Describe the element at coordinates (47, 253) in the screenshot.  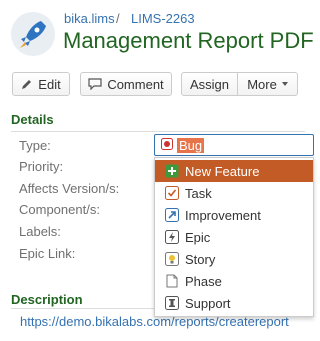
I see `field-label-epic-link: Epic Link:` at that location.